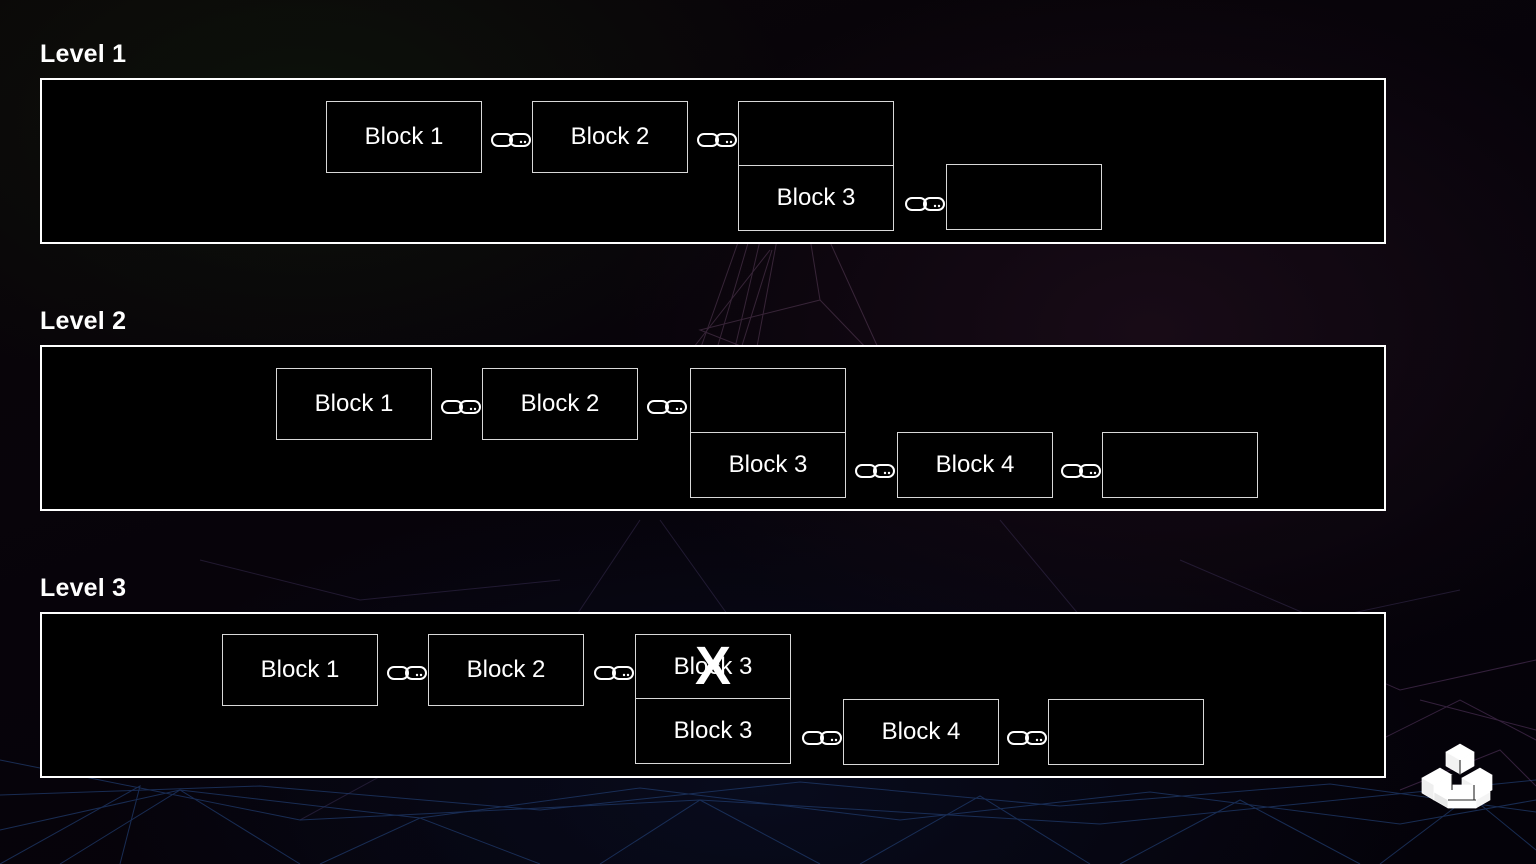 The image size is (1536, 864). What do you see at coordinates (83, 54) in the screenshot?
I see `level-title: Level 1` at bounding box center [83, 54].